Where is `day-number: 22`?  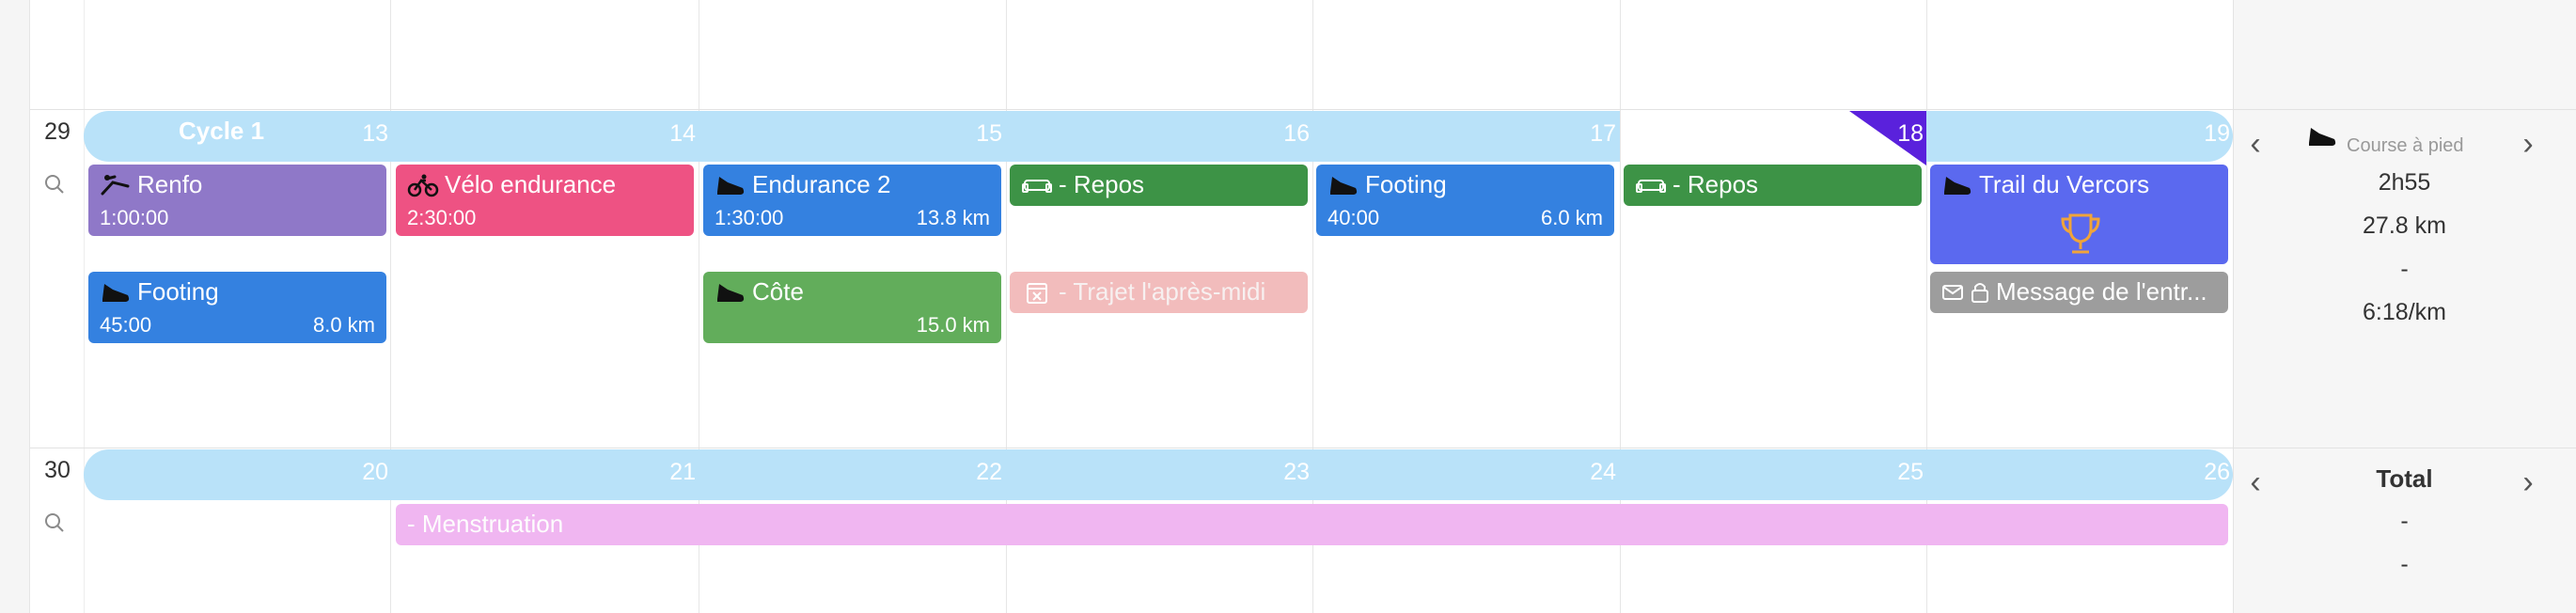 day-number: 22 is located at coordinates (989, 472).